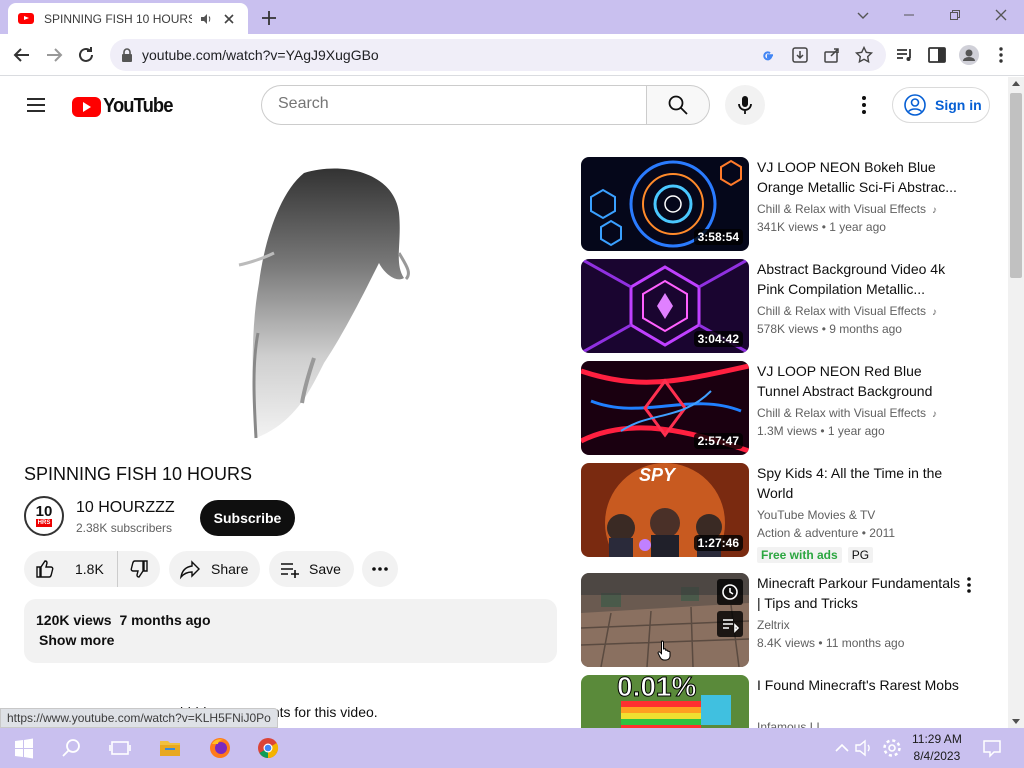 The width and height of the screenshot is (1024, 768). Describe the element at coordinates (816, 515) in the screenshot. I see `recommendation-channel: YouTube Movies & TV` at that location.